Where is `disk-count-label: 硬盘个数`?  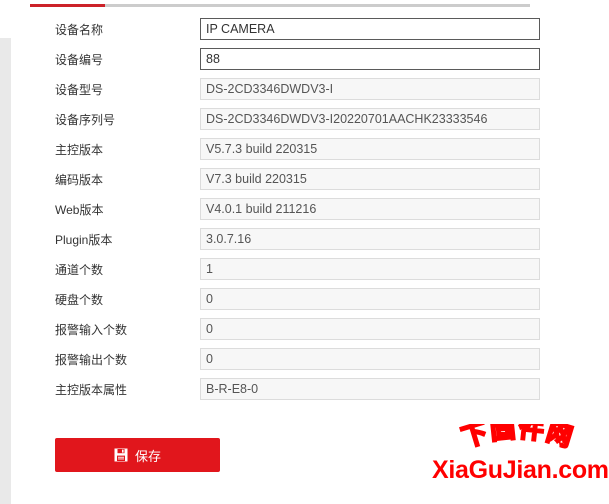 disk-count-label: 硬盘个数 is located at coordinates (79, 300).